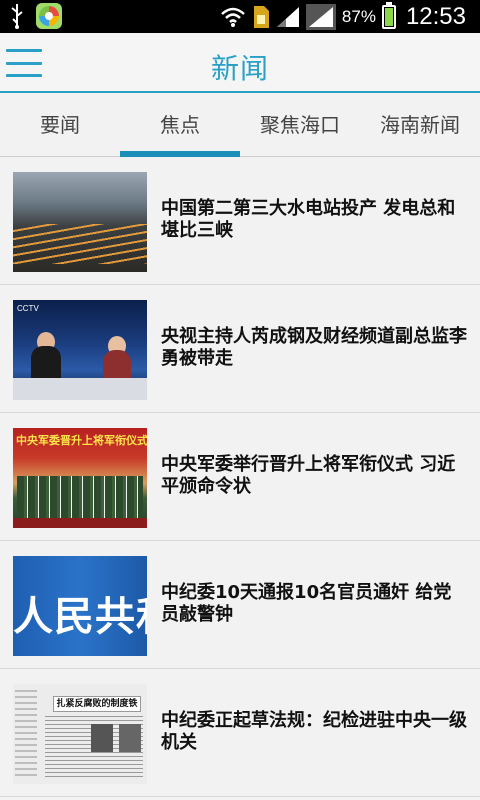 The height and width of the screenshot is (800, 480). I want to click on wifi-icon, so click(233, 17).